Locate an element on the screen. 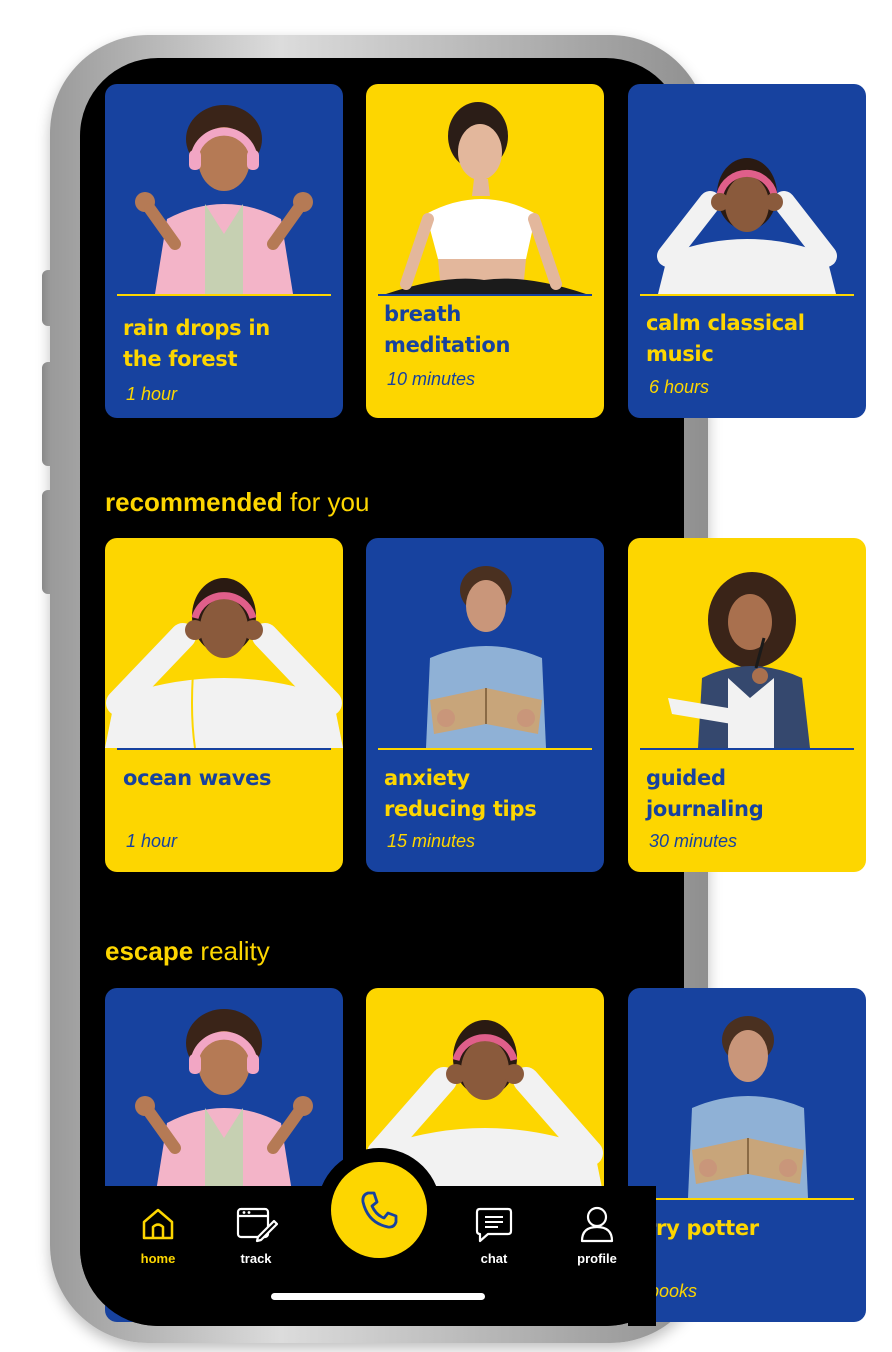 The image size is (892, 1352). card-ocean-waves: ocean waves 1 hour is located at coordinates (224, 705).